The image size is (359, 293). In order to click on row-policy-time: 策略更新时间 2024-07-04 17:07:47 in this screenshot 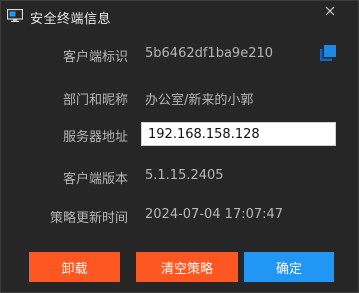, I will do `click(179, 216)`.